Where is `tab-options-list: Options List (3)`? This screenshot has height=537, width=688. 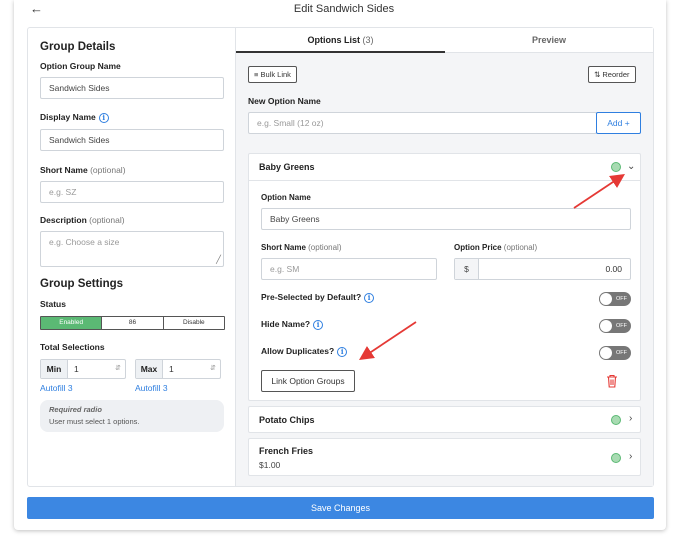 tab-options-list: Options List (3) is located at coordinates (340, 40).